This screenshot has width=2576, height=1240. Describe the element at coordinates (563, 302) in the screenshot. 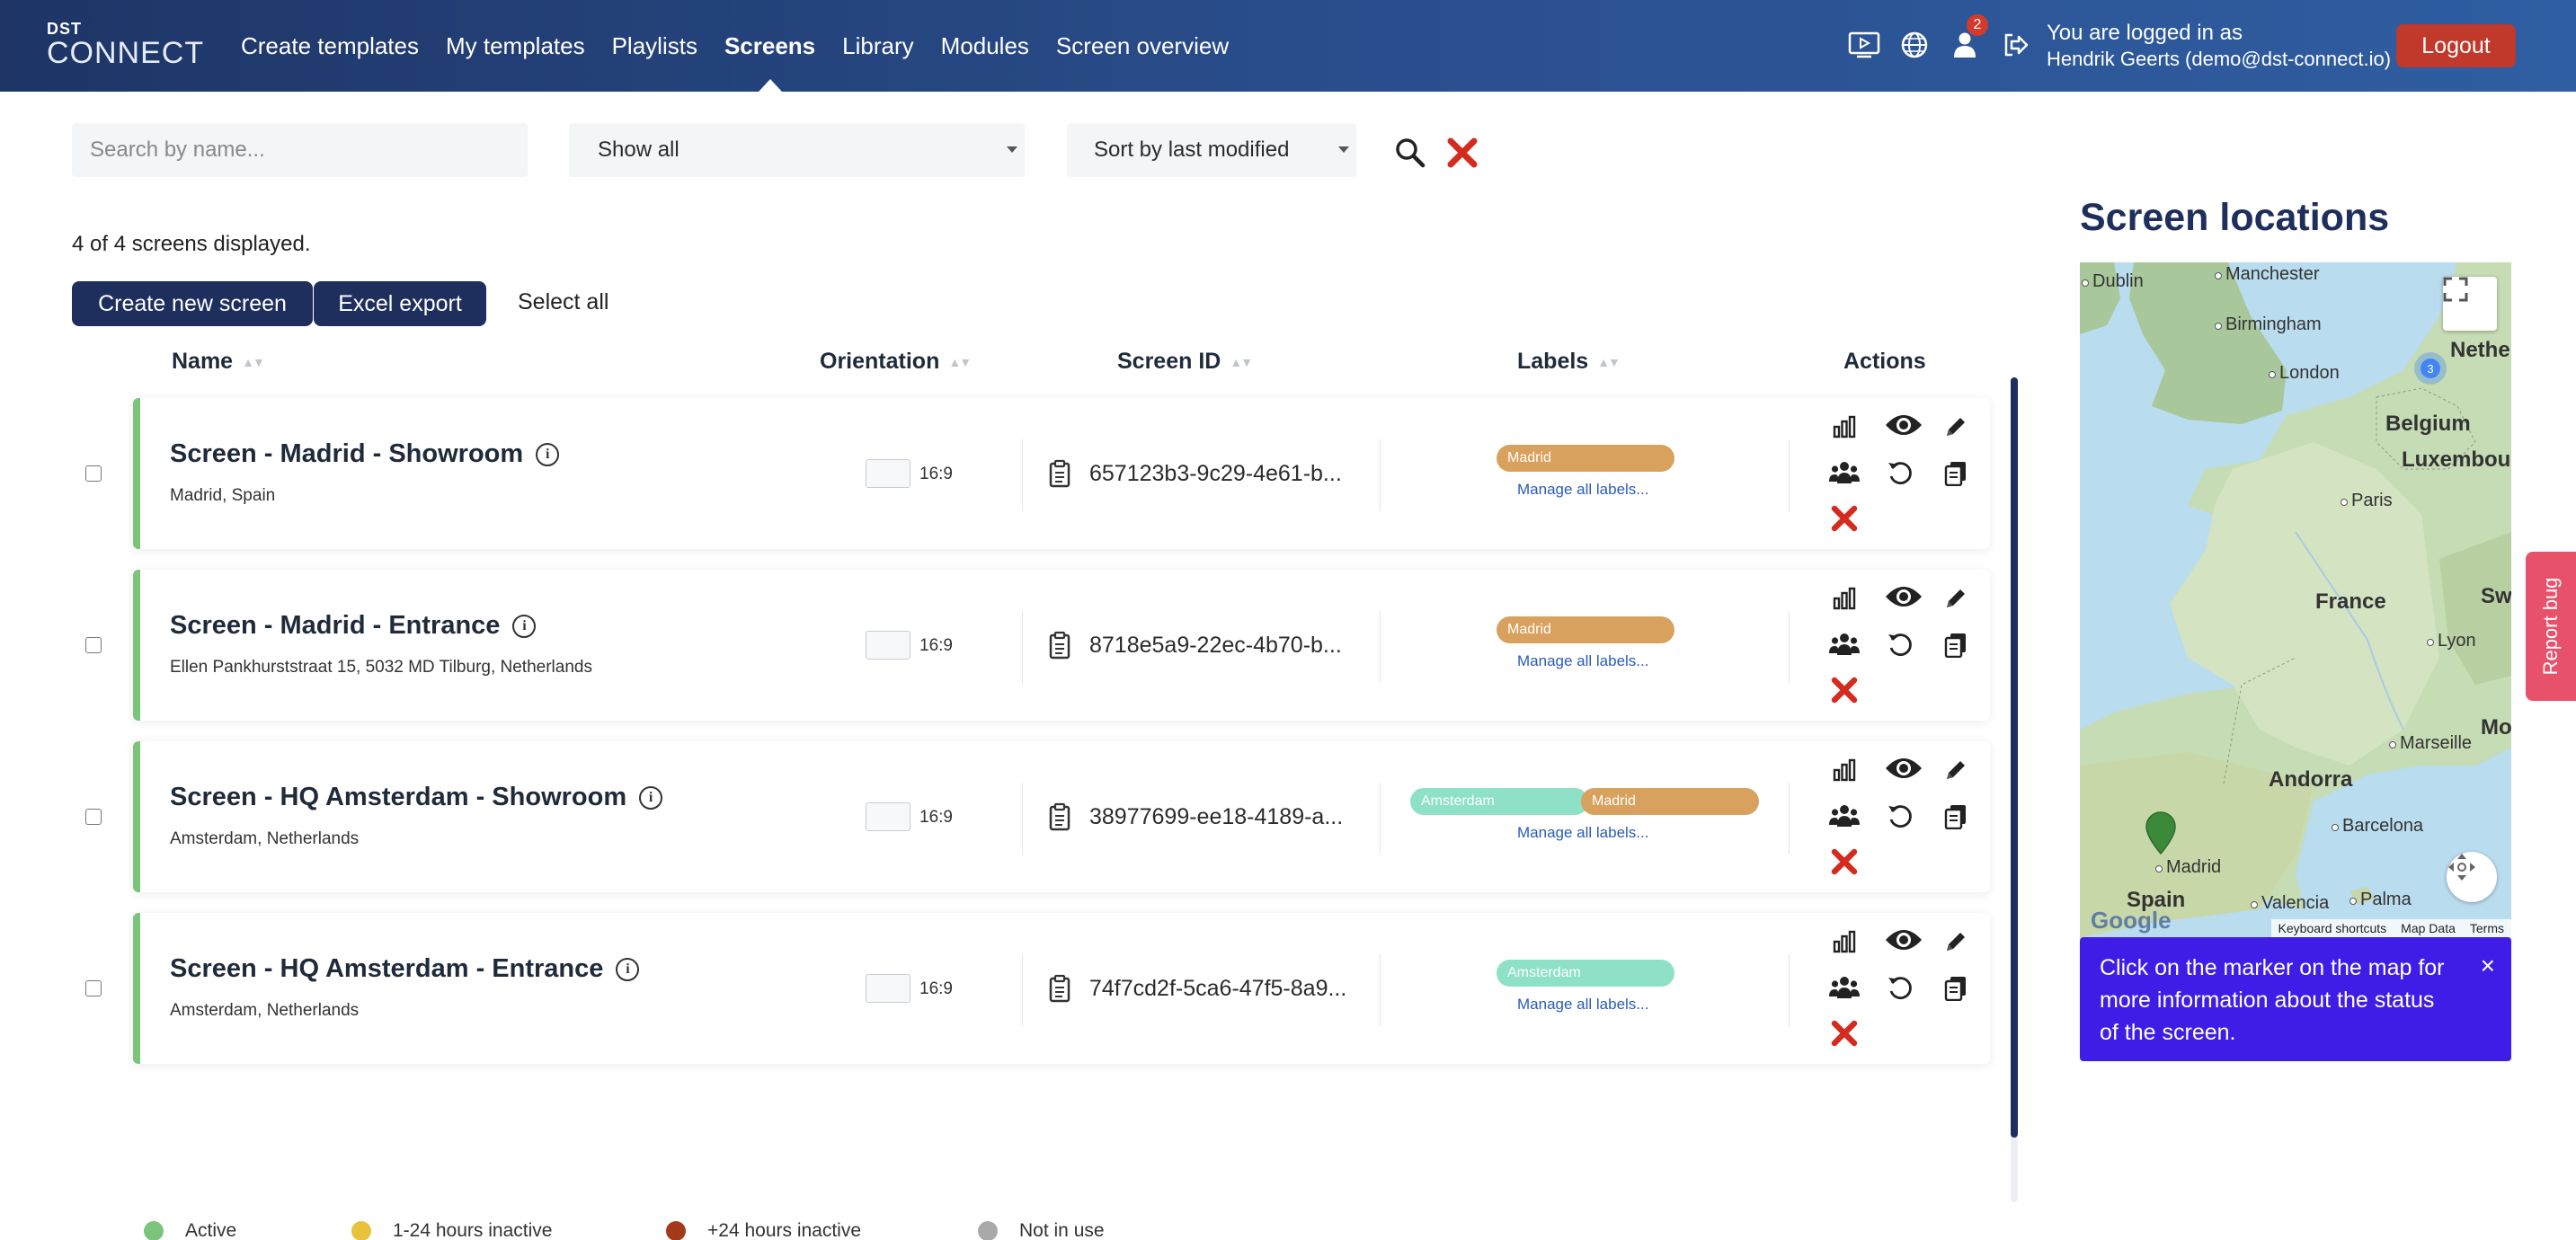

I see `select-all-button: Select all` at that location.